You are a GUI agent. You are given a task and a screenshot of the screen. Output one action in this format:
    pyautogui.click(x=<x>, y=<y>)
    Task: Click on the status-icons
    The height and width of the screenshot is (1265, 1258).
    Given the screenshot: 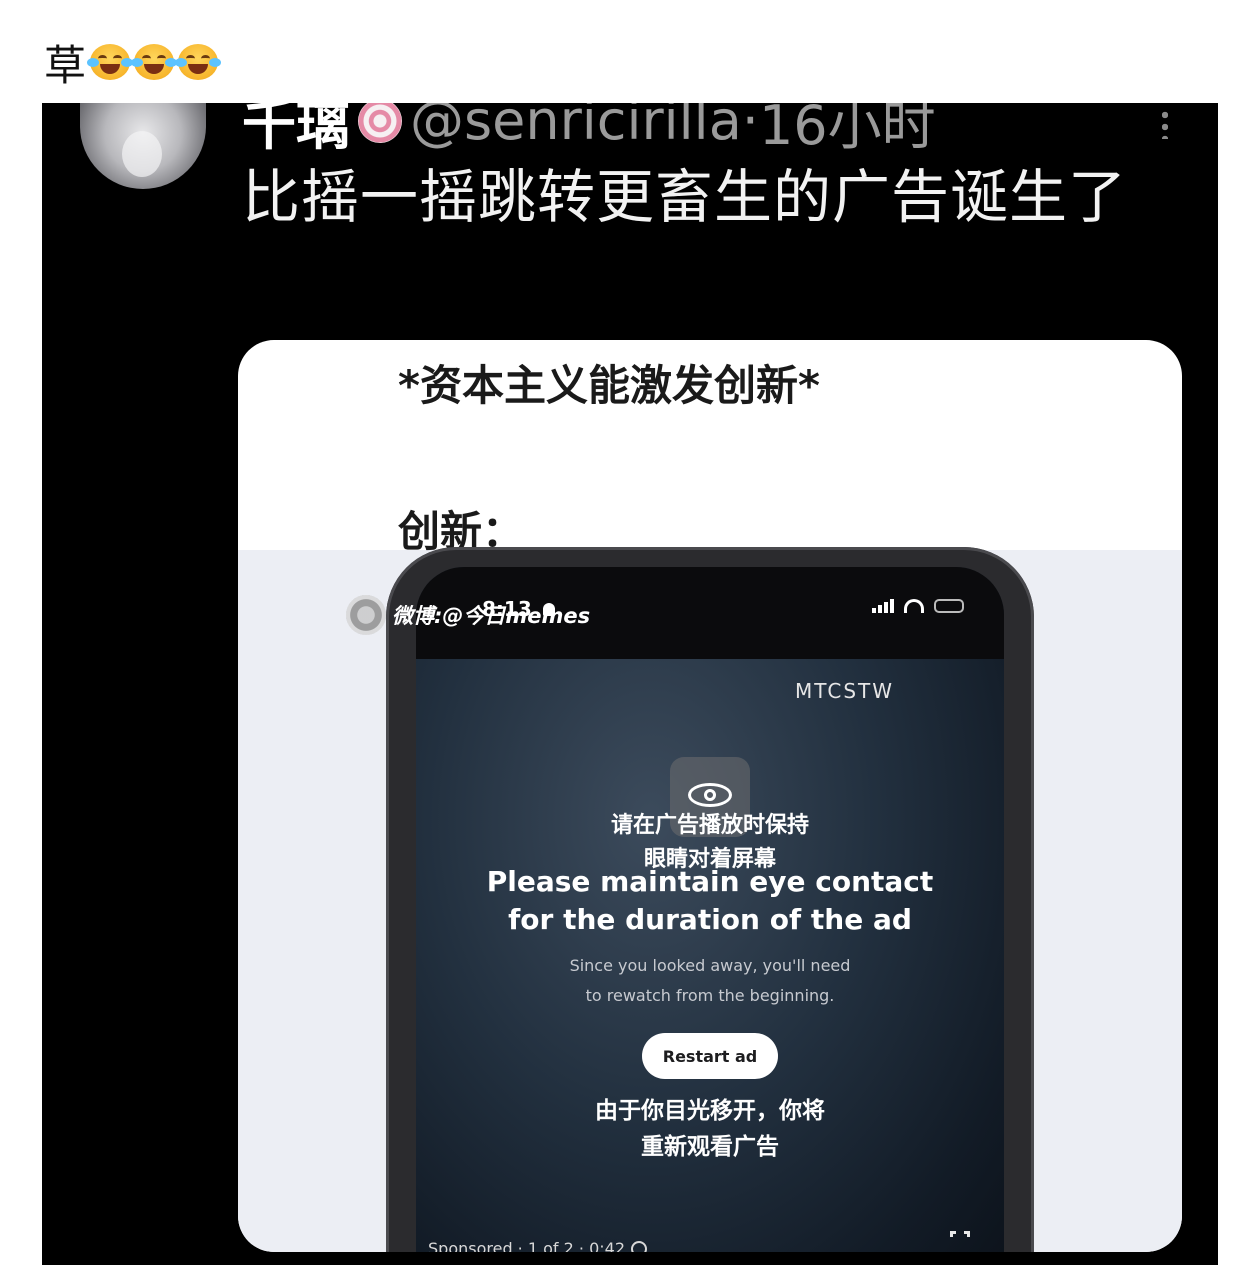 What is the action you would take?
    pyautogui.click(x=918, y=606)
    